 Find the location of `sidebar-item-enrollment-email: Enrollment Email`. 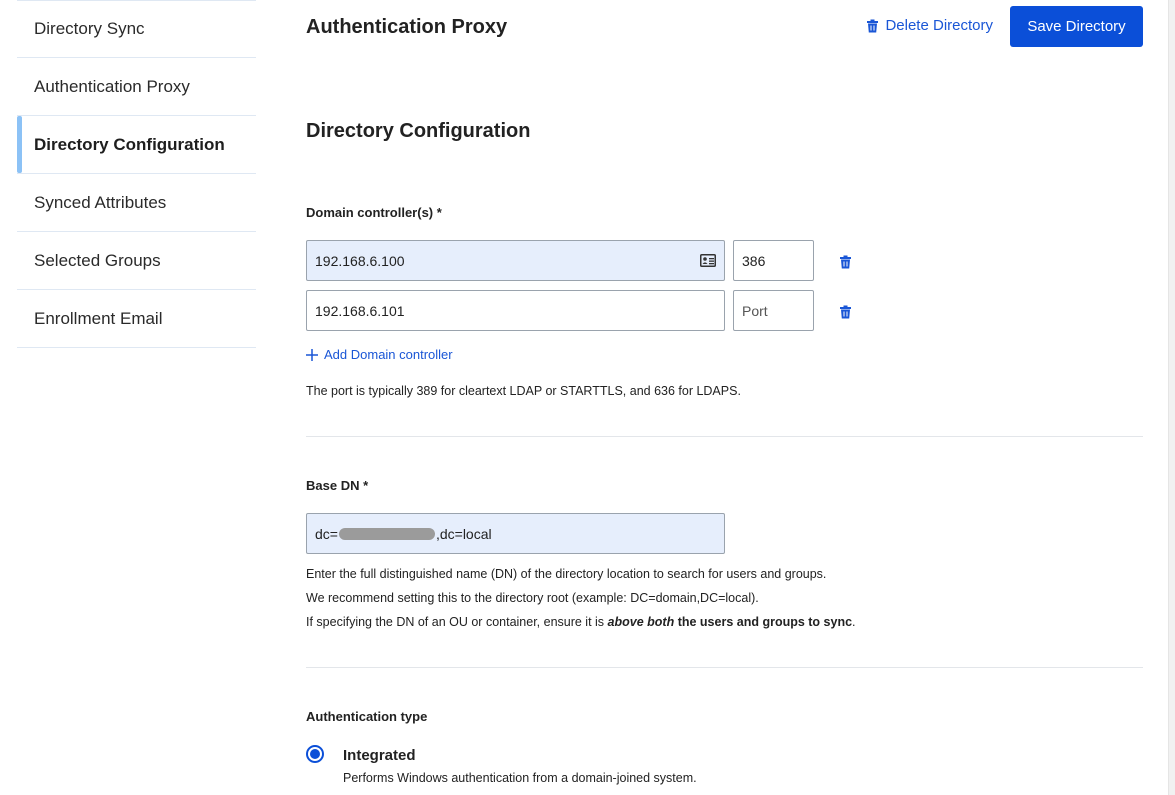

sidebar-item-enrollment-email: Enrollment Email is located at coordinates (136, 319).